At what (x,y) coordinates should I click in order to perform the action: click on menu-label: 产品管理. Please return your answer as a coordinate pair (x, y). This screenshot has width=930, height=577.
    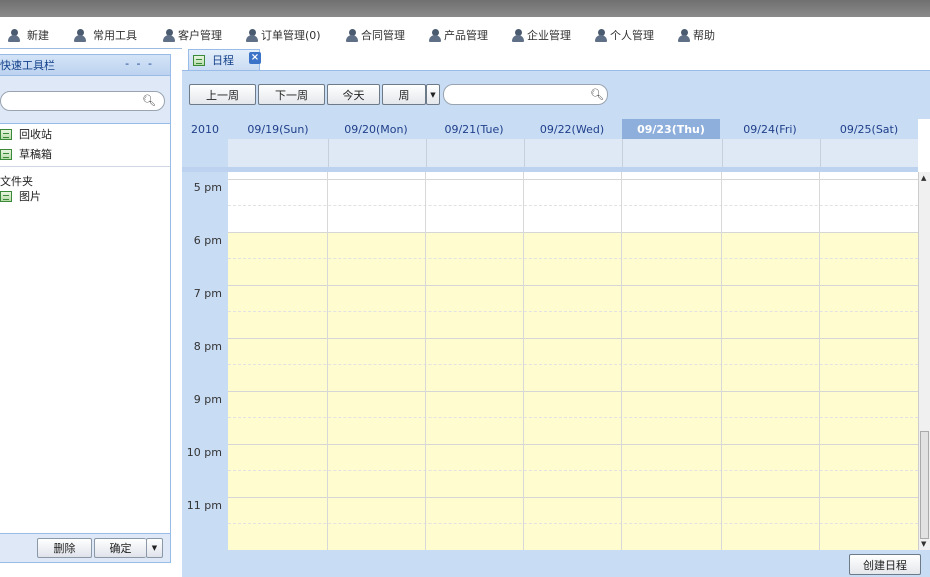
    Looking at the image, I should click on (466, 35).